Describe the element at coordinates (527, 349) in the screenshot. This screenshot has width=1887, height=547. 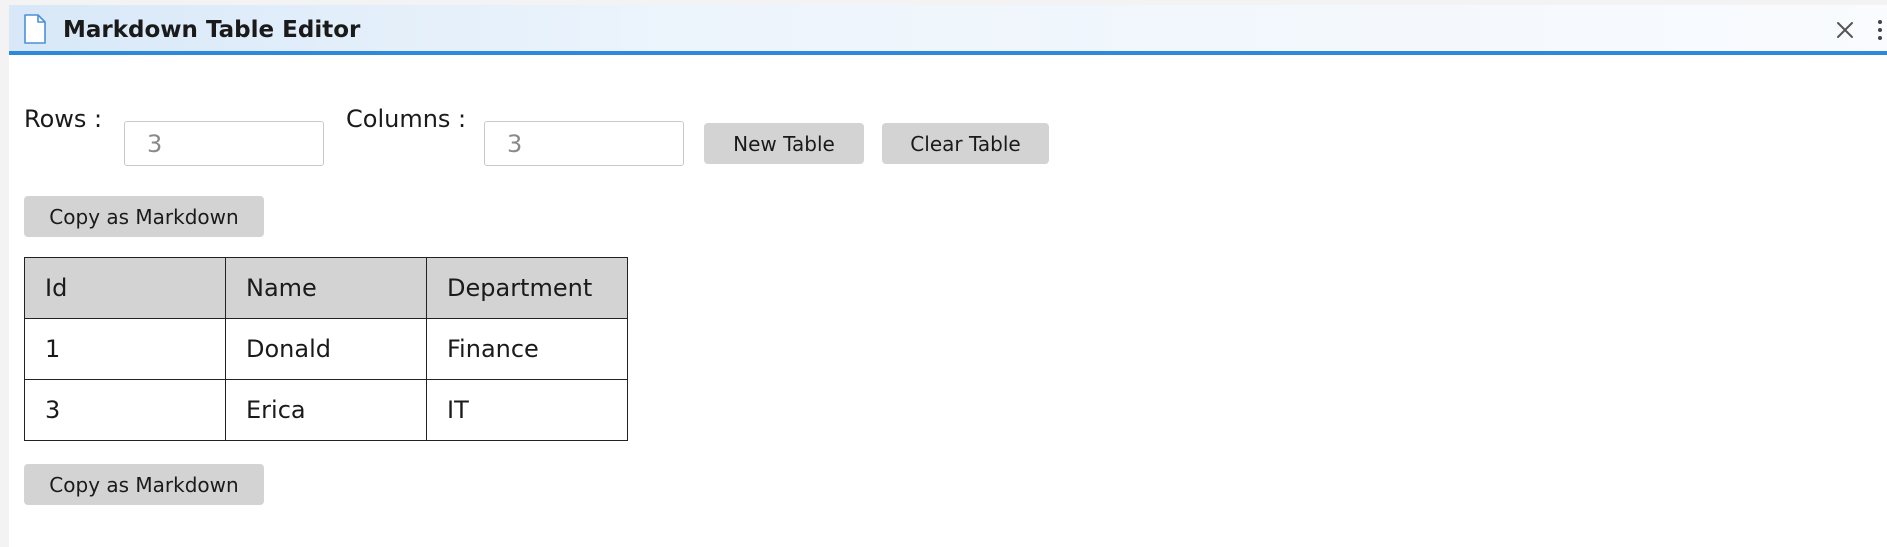
I see `table-cell: Finance` at that location.